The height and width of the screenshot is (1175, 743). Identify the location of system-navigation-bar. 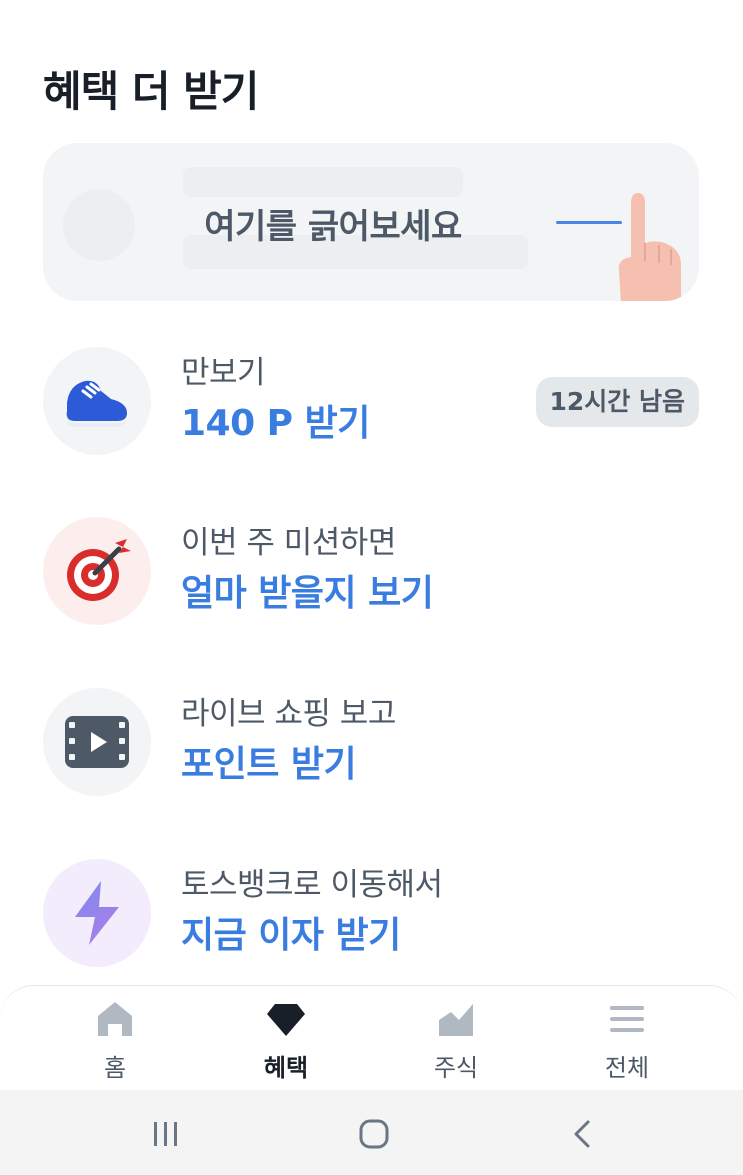
(371, 1132).